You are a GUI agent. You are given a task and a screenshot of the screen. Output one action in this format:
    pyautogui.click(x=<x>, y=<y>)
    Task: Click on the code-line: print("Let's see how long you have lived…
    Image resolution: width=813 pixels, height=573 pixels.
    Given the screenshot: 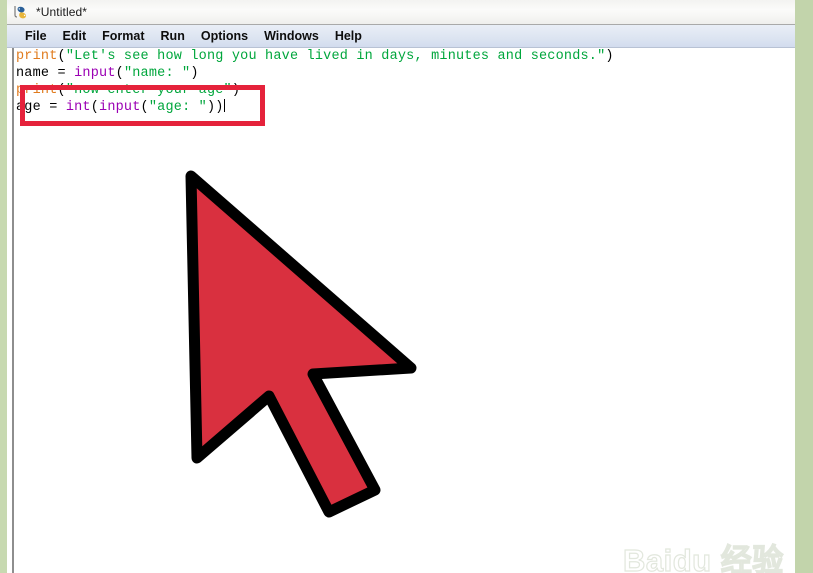 What is the action you would take?
    pyautogui.click(x=399, y=56)
    